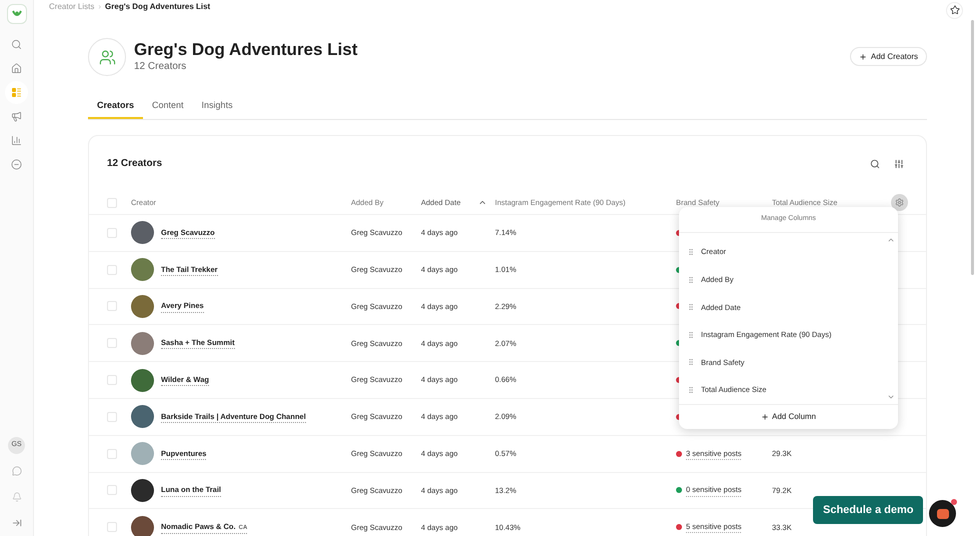 The image size is (975, 536). I want to click on schedule-demo-button: Schedule a demo, so click(868, 510).